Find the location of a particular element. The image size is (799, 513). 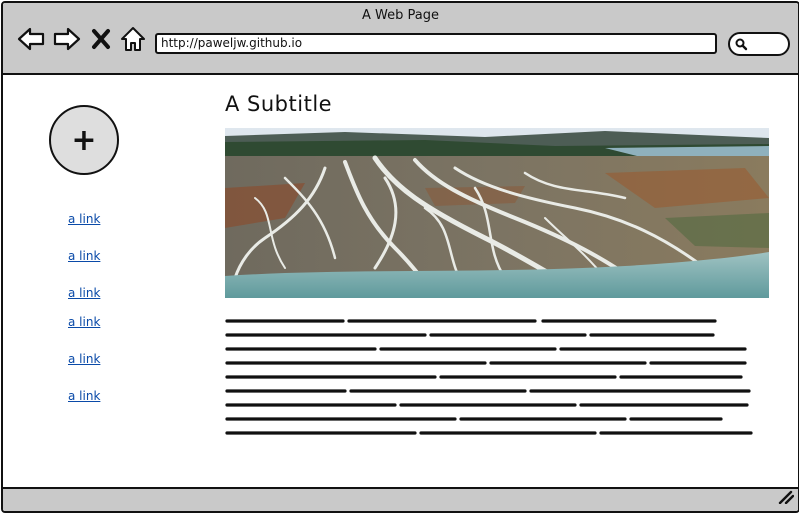

resize-grip-icon is located at coordinates (786, 498).